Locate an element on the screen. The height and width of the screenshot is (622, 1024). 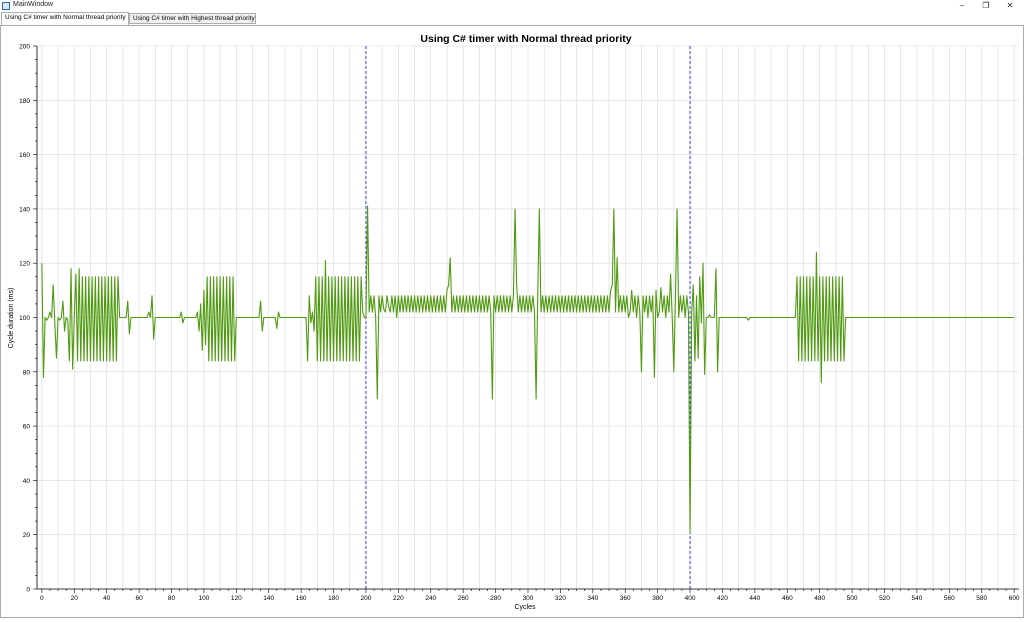
x-tick-label: 360 is located at coordinates (625, 598).